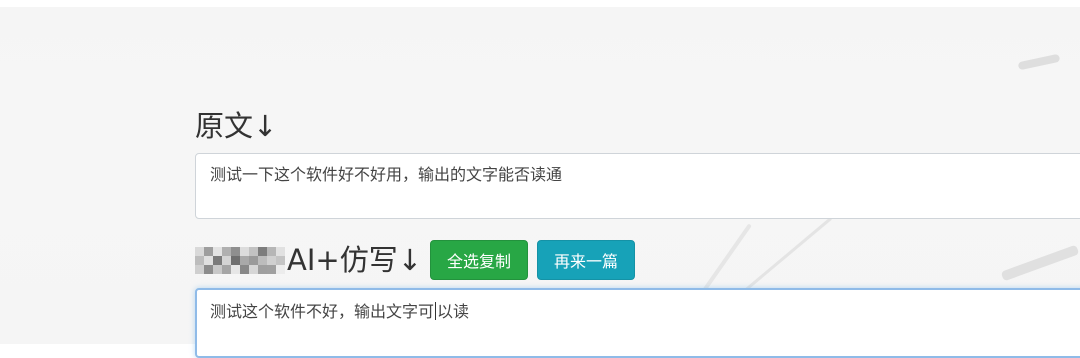 This screenshot has width=1080, height=358. I want to click on original-text: 测试一下这个软件好不好用，输出的文字能否读通, so click(386, 174).